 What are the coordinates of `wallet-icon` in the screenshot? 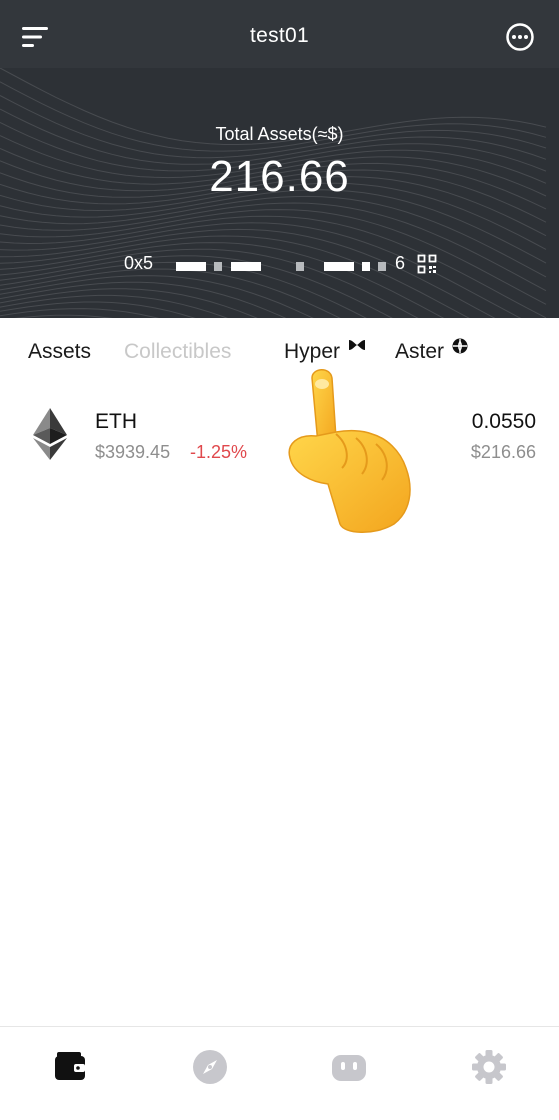 It's located at (70, 1067).